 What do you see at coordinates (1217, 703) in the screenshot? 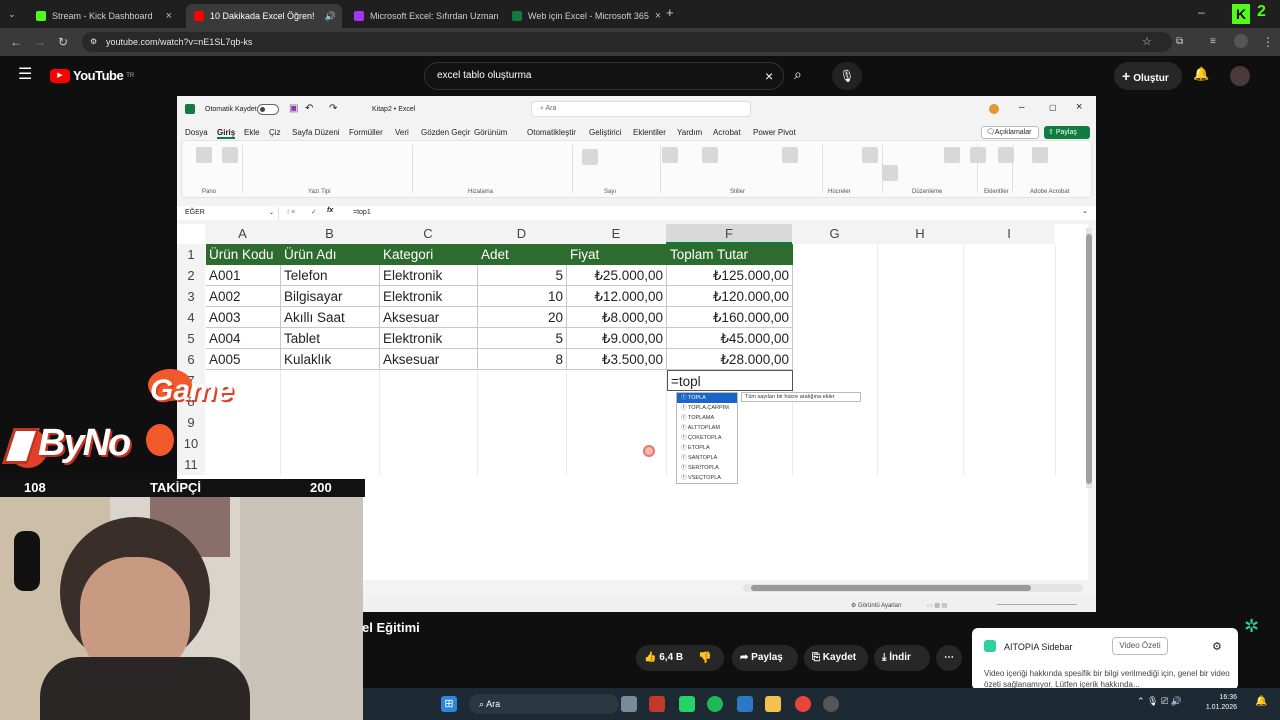
I see `taskbar-clock: 16:36 1.01.2026` at bounding box center [1217, 703].